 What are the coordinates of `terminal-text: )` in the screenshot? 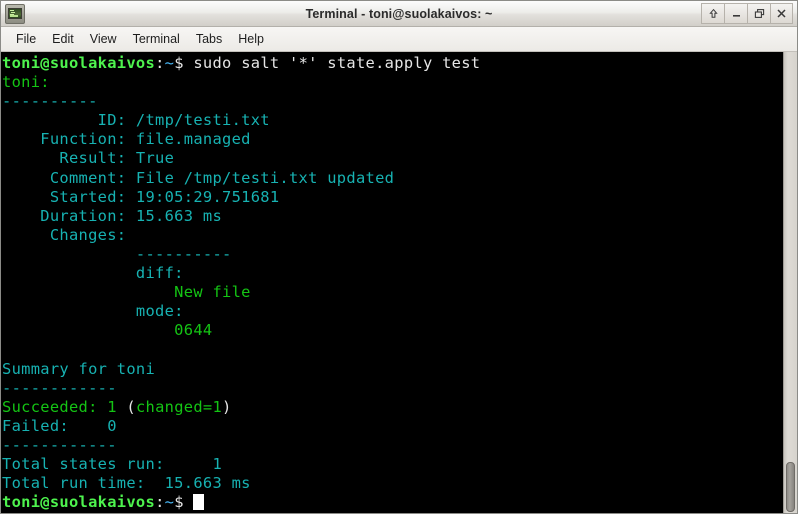 It's located at (227, 406).